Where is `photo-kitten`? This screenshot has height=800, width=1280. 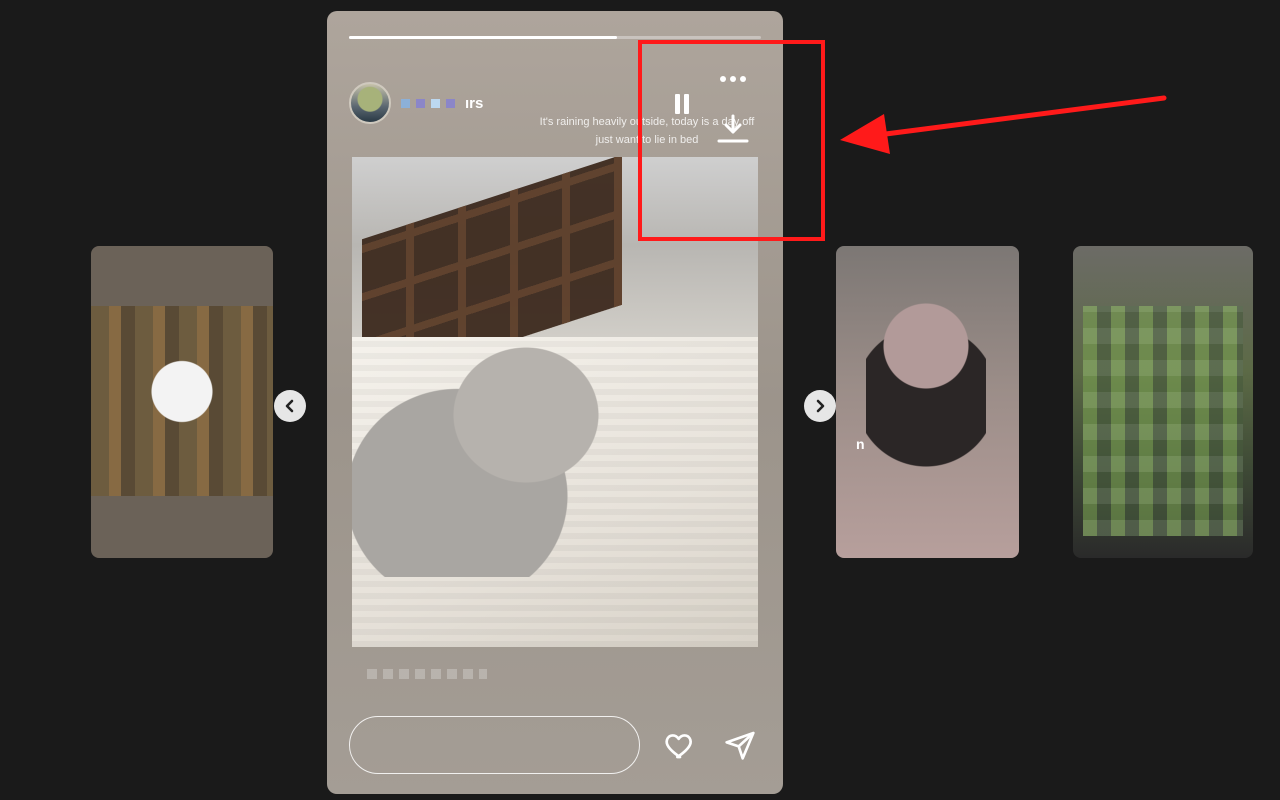 photo-kitten is located at coordinates (502, 442).